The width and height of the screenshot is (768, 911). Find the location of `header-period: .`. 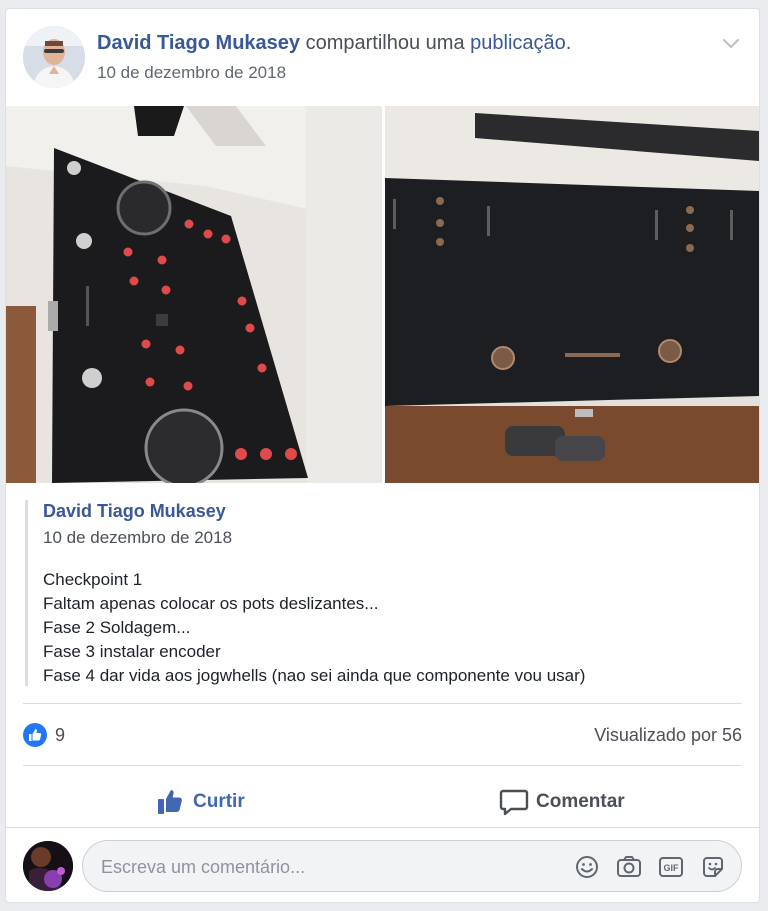

header-period: . is located at coordinates (568, 43).